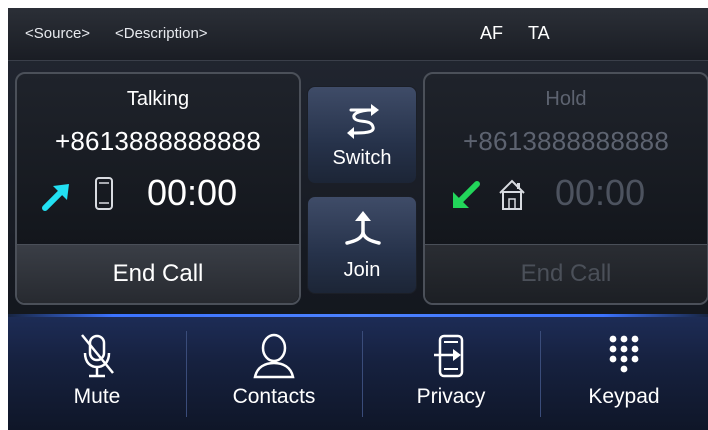 This screenshot has height=430, width=708. What do you see at coordinates (58, 33) in the screenshot?
I see `source-label: <Source>` at bounding box center [58, 33].